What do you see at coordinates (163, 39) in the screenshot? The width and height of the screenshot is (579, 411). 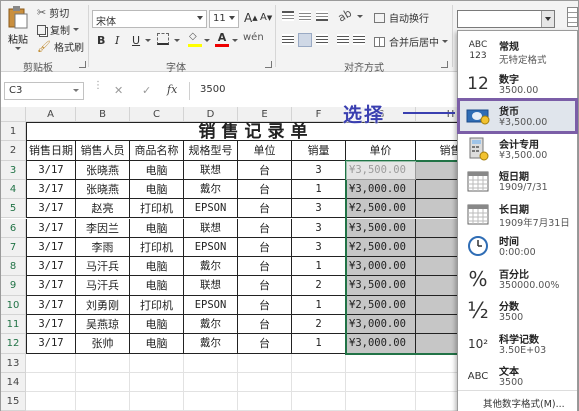 I see `borders-icon` at bounding box center [163, 39].